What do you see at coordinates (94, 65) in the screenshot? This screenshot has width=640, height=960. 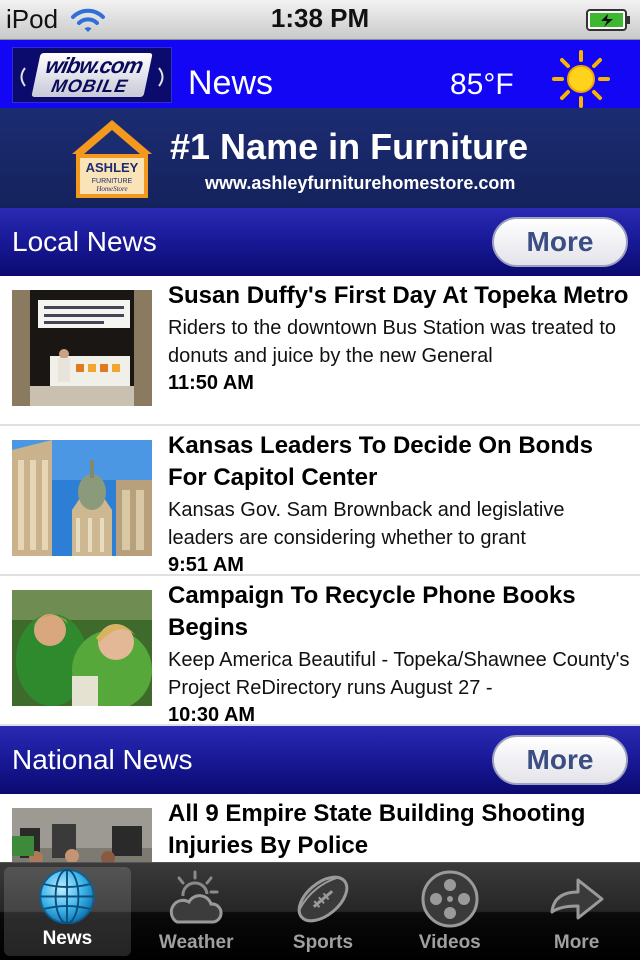 I see `logo-top-text: wibw.com` at bounding box center [94, 65].